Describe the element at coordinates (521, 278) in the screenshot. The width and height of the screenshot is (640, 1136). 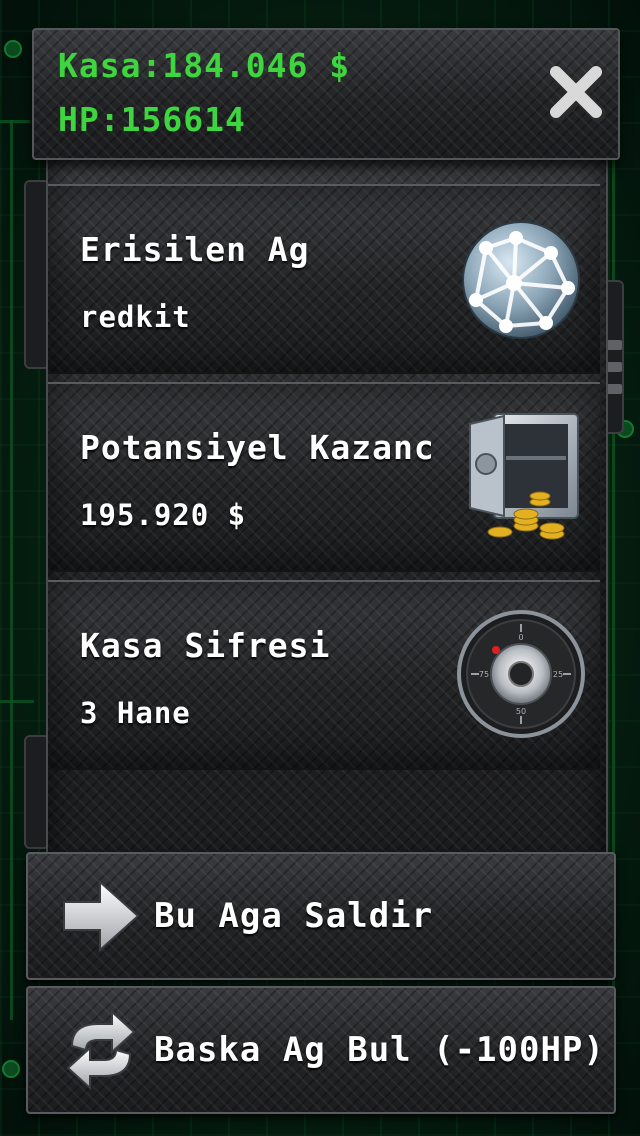
I see `network-globe-icon` at that location.